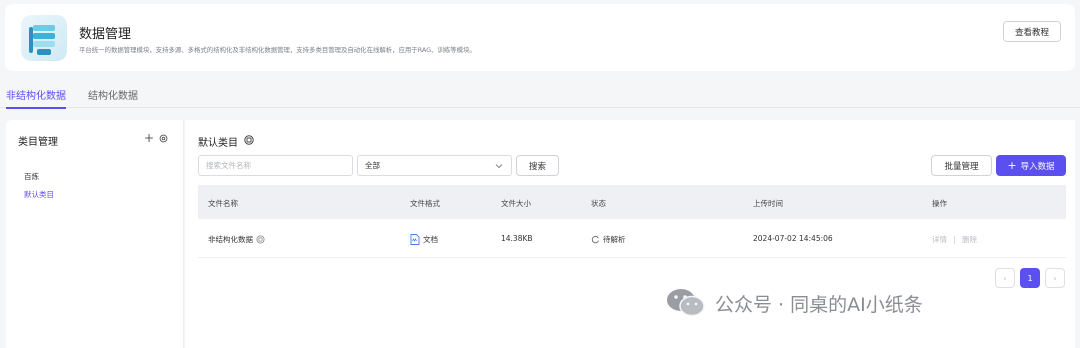 The image size is (1080, 348). I want to click on file-search-input: 搜索文件名称, so click(275, 165).